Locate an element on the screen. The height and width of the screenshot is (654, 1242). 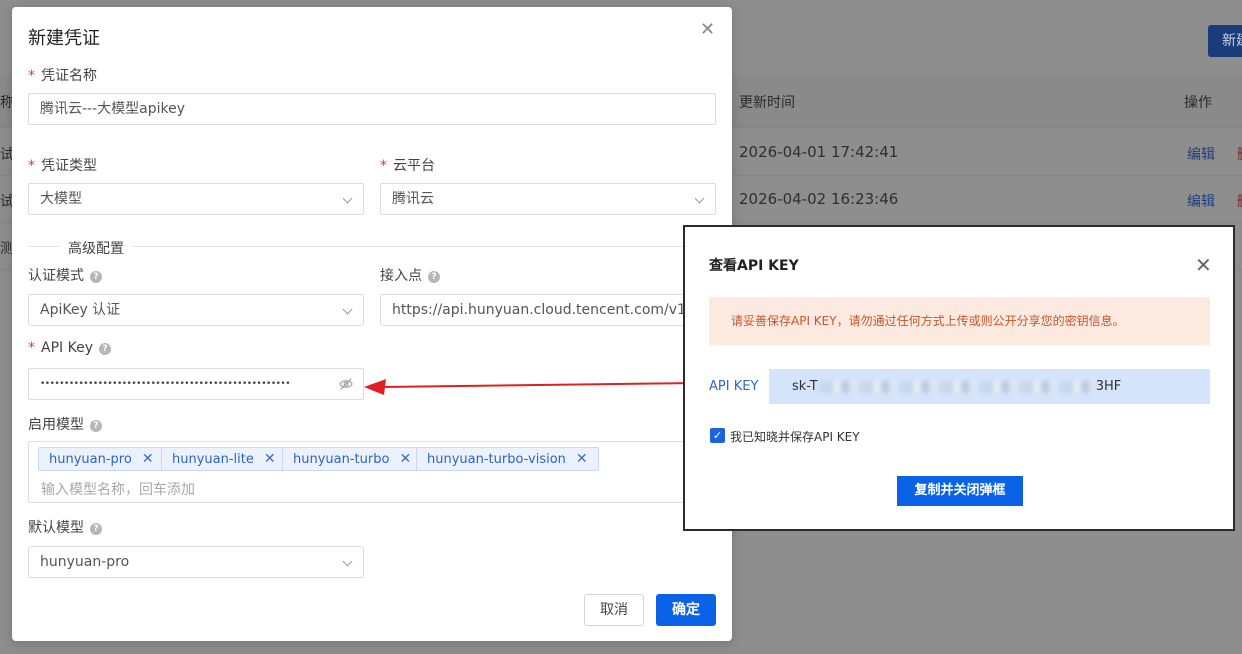
model-tag: hunyuan-lite ✕ is located at coordinates (224, 459).